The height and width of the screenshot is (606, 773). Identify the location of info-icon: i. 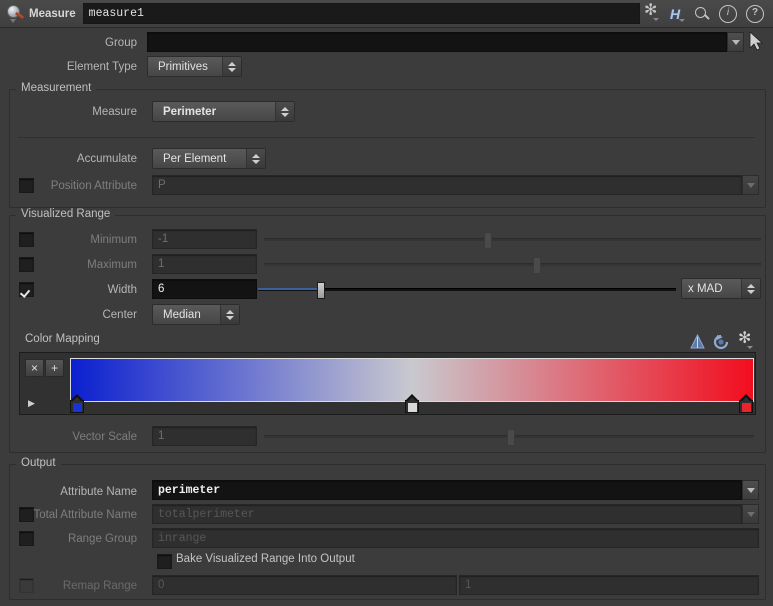
(728, 13).